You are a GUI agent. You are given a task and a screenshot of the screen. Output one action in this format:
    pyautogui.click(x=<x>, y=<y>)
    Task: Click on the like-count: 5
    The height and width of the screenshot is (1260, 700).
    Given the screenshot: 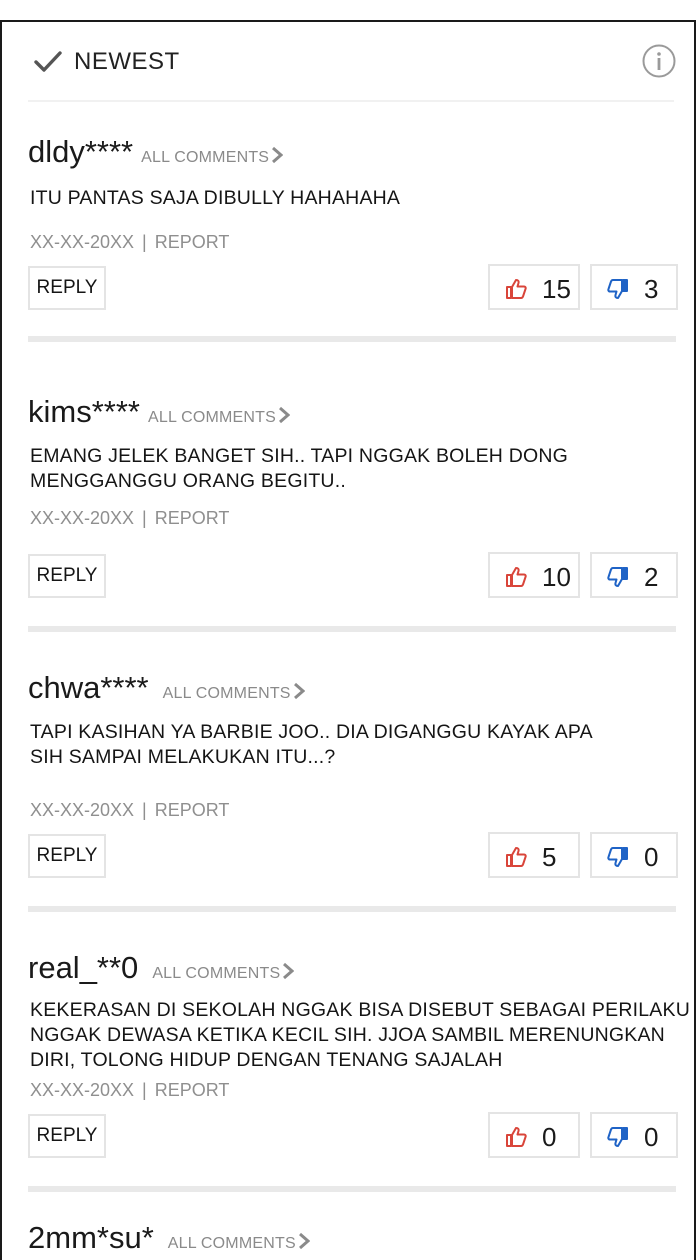 What is the action you would take?
    pyautogui.click(x=549, y=857)
    